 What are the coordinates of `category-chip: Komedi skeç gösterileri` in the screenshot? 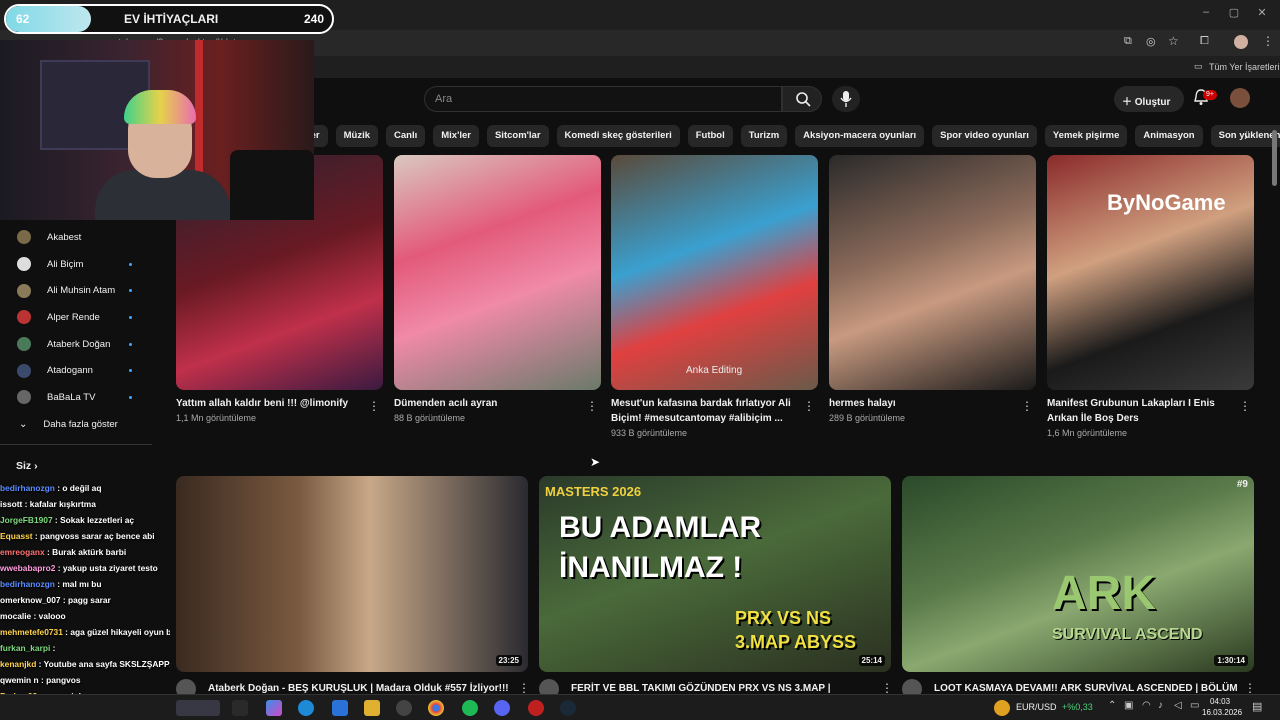 It's located at (618, 136).